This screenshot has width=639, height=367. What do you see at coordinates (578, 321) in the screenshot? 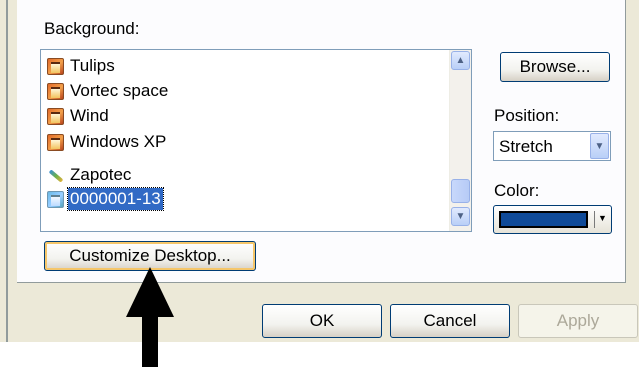
I see `apply-button: Apply` at bounding box center [578, 321].